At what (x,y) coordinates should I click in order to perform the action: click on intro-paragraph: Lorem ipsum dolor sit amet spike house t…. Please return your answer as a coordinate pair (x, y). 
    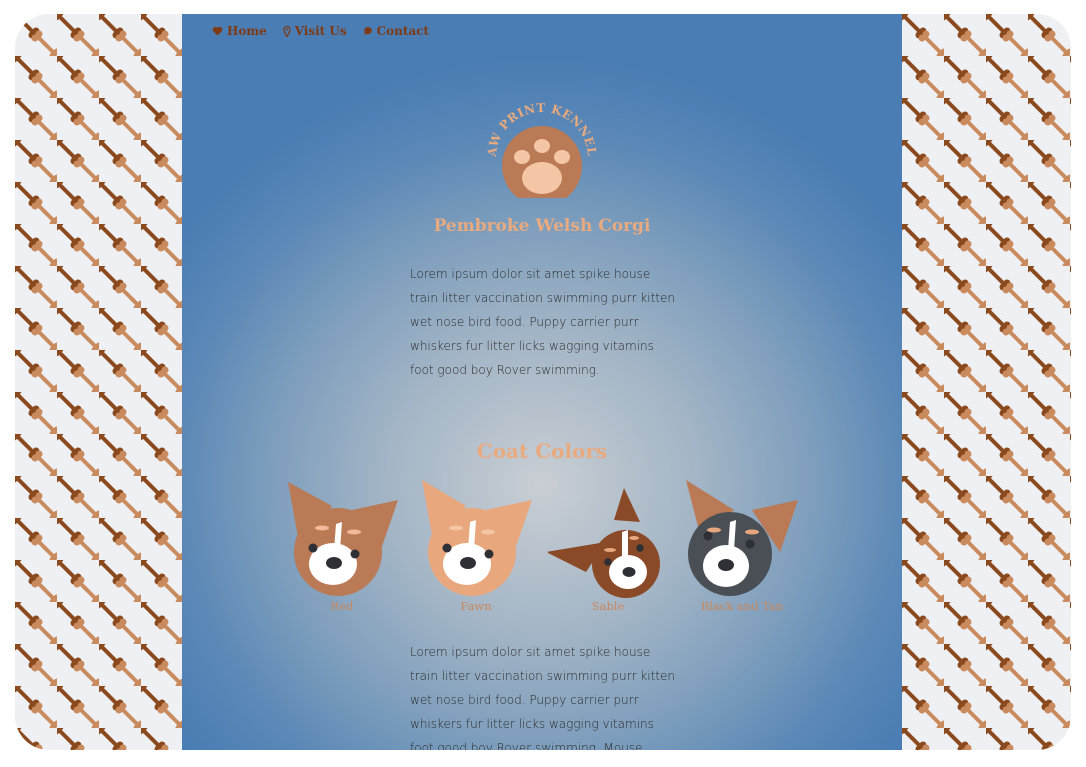
    Looking at the image, I should click on (543, 322).